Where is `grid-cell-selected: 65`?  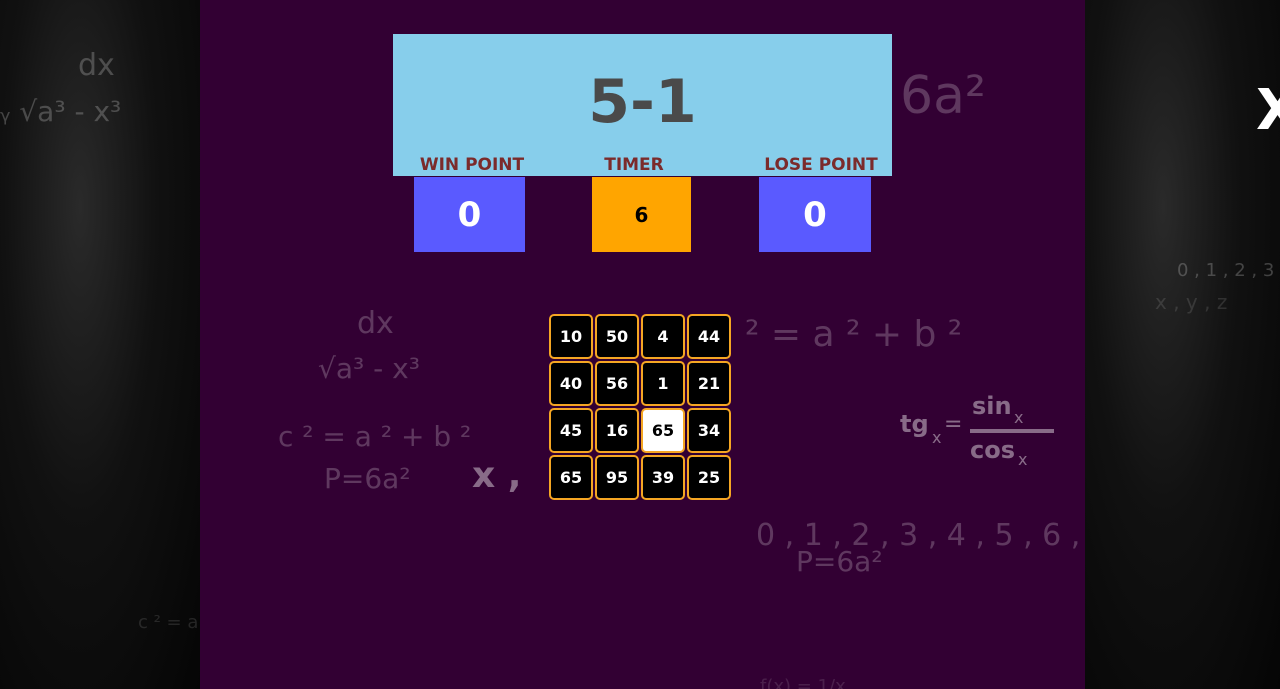
grid-cell-selected: 65 is located at coordinates (663, 430).